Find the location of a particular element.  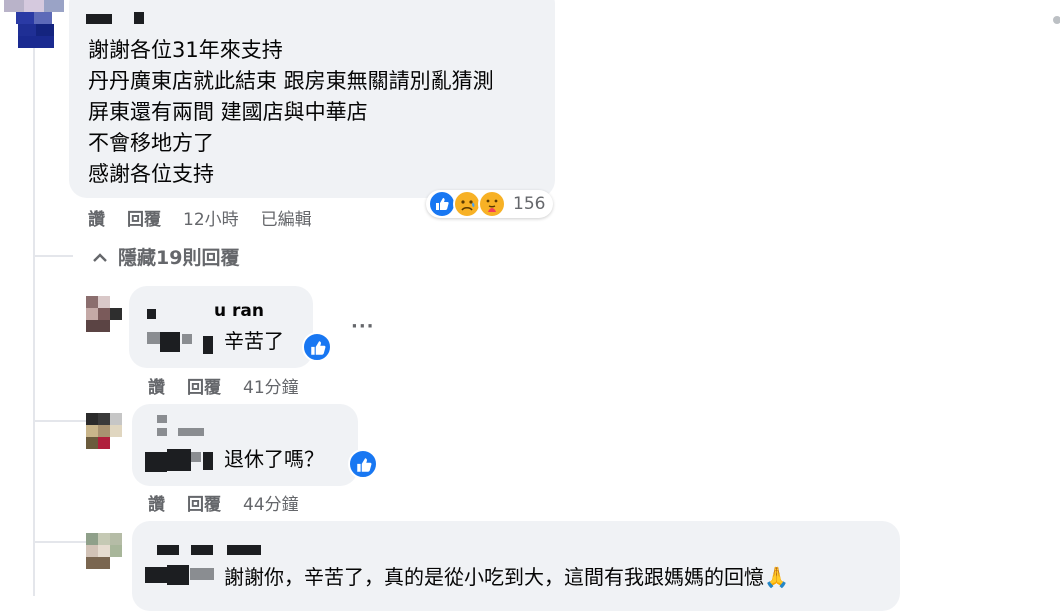

like-icon is located at coordinates (442, 204).